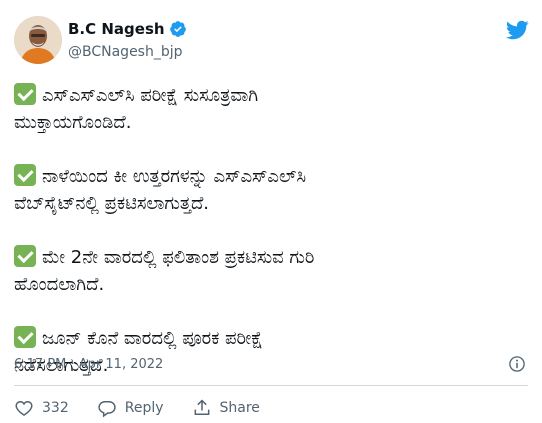  I want to click on reply-icon, so click(107, 409).